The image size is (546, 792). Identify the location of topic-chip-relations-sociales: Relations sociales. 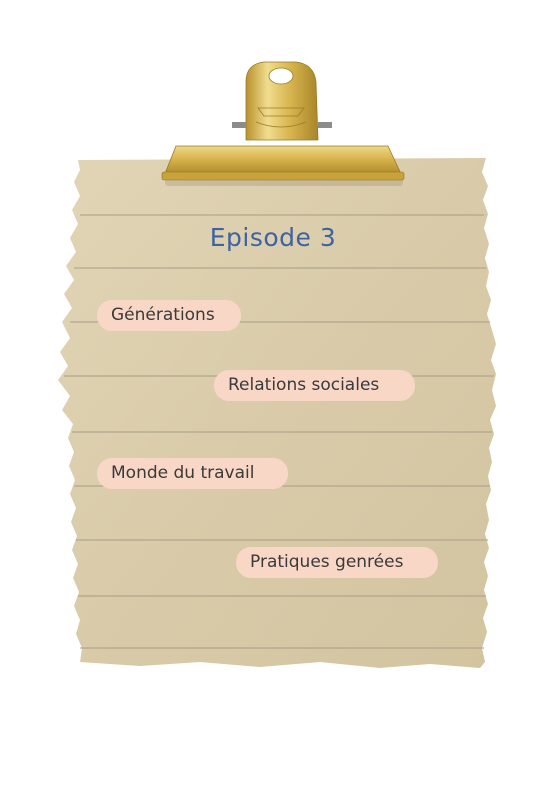
(314, 385).